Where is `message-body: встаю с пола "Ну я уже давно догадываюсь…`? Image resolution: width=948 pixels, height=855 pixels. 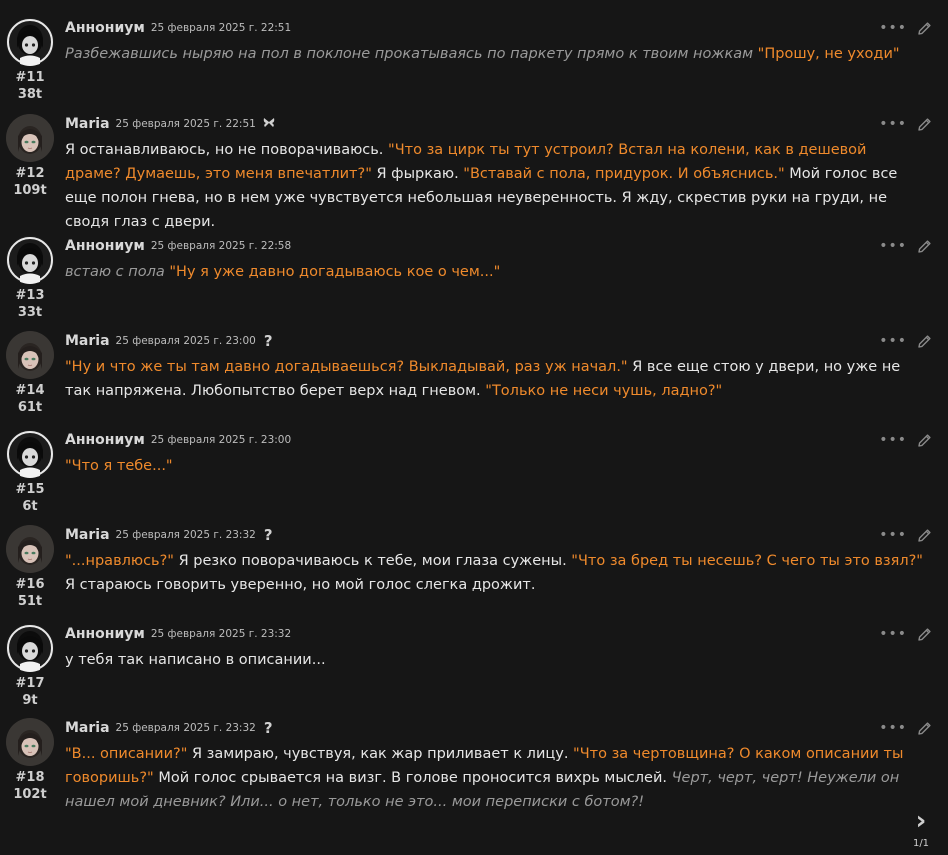 message-body: встаю с пола "Ну я уже давно догадываюсь… is located at coordinates (495, 272).